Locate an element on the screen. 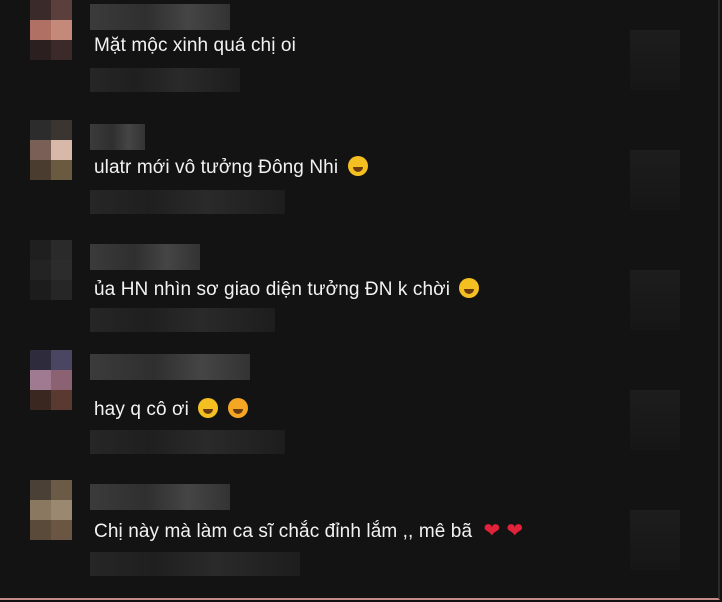  heart-eyes-face-icon is located at coordinates (237, 408).